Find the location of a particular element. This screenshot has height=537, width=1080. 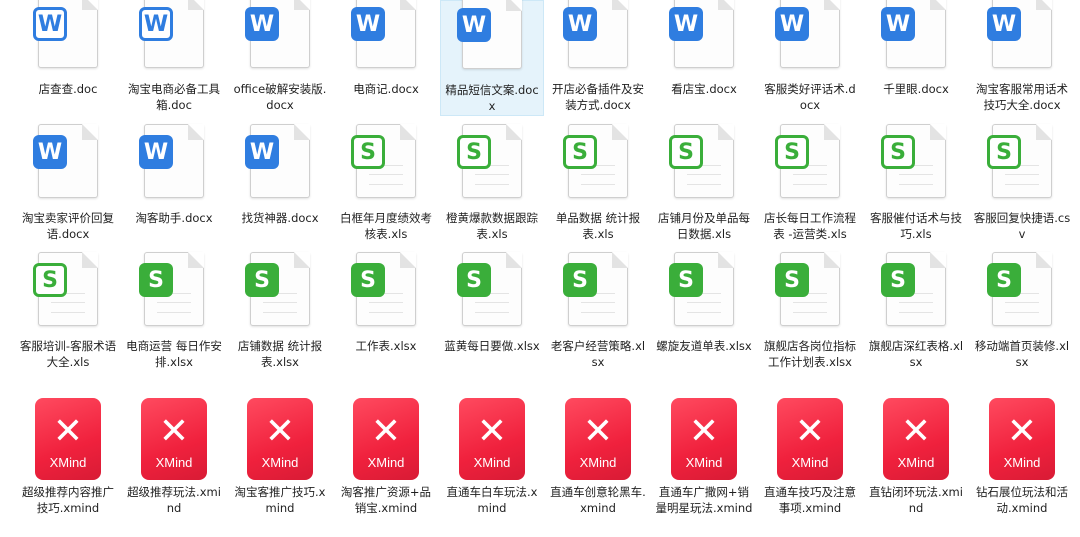

file-name-label: 老客户经营策略.xlsx is located at coordinates (598, 354).